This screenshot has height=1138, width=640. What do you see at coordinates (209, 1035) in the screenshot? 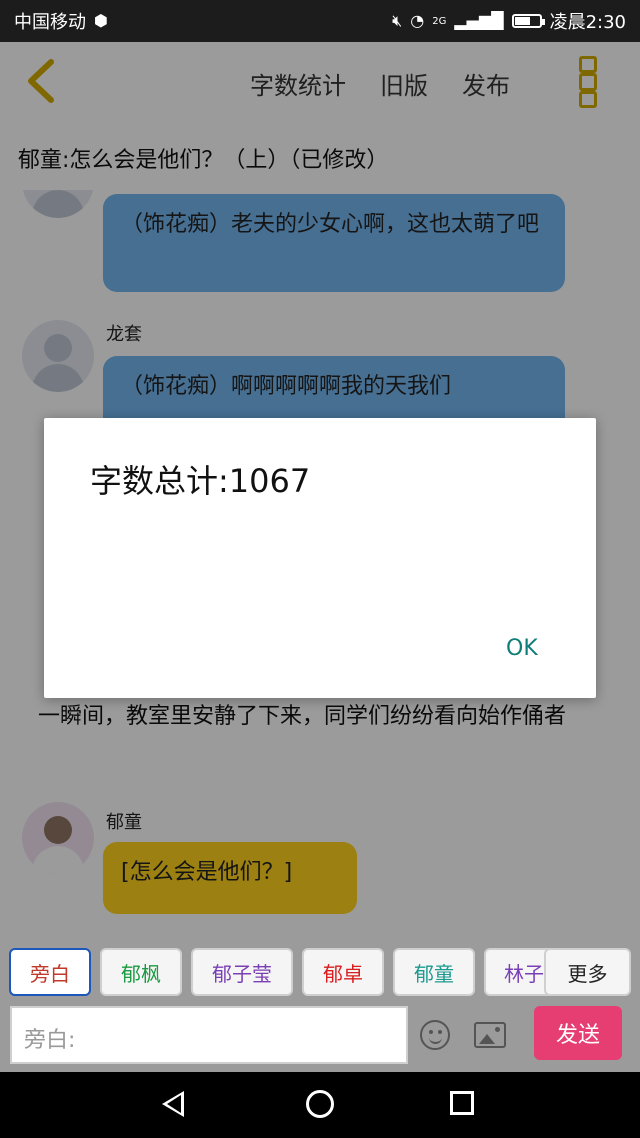
I see `message-input: 旁白:` at bounding box center [209, 1035].